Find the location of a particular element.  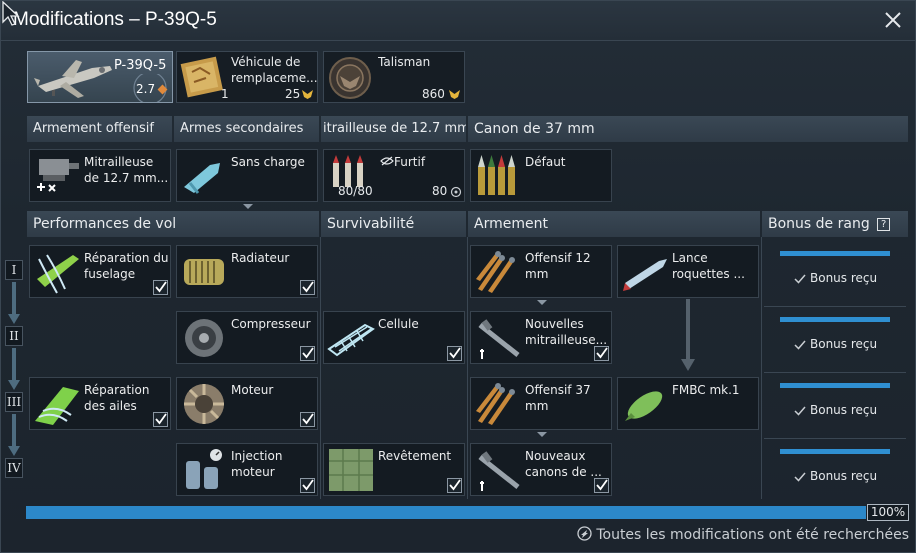

header-survivability: Survivabilité is located at coordinates (393, 224).